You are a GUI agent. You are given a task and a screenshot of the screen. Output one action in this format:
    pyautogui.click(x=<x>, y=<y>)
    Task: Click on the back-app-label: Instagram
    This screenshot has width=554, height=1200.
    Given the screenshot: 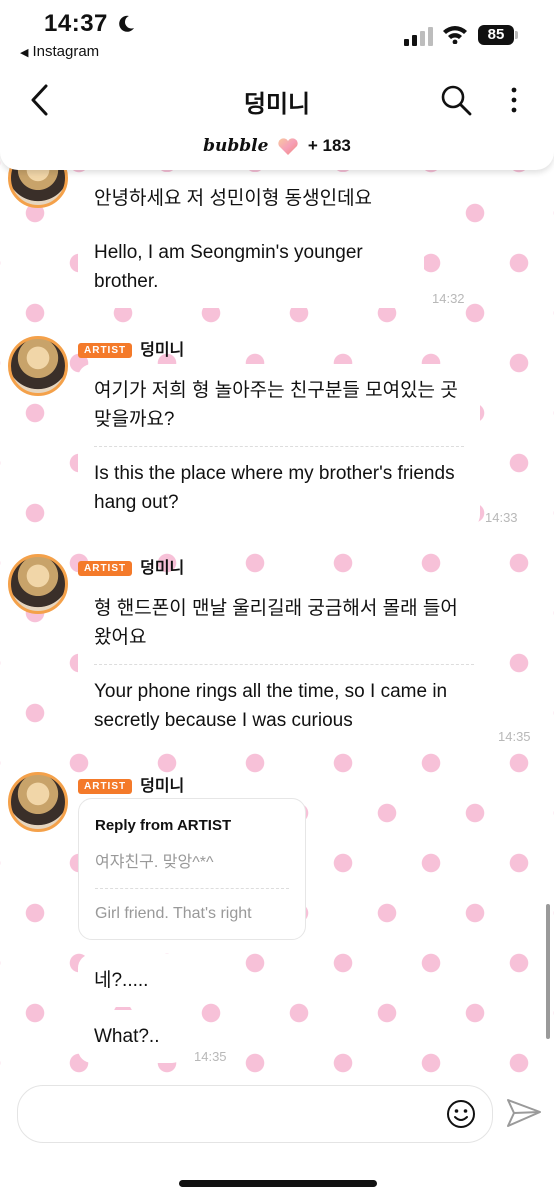 What is the action you would take?
    pyautogui.click(x=66, y=51)
    